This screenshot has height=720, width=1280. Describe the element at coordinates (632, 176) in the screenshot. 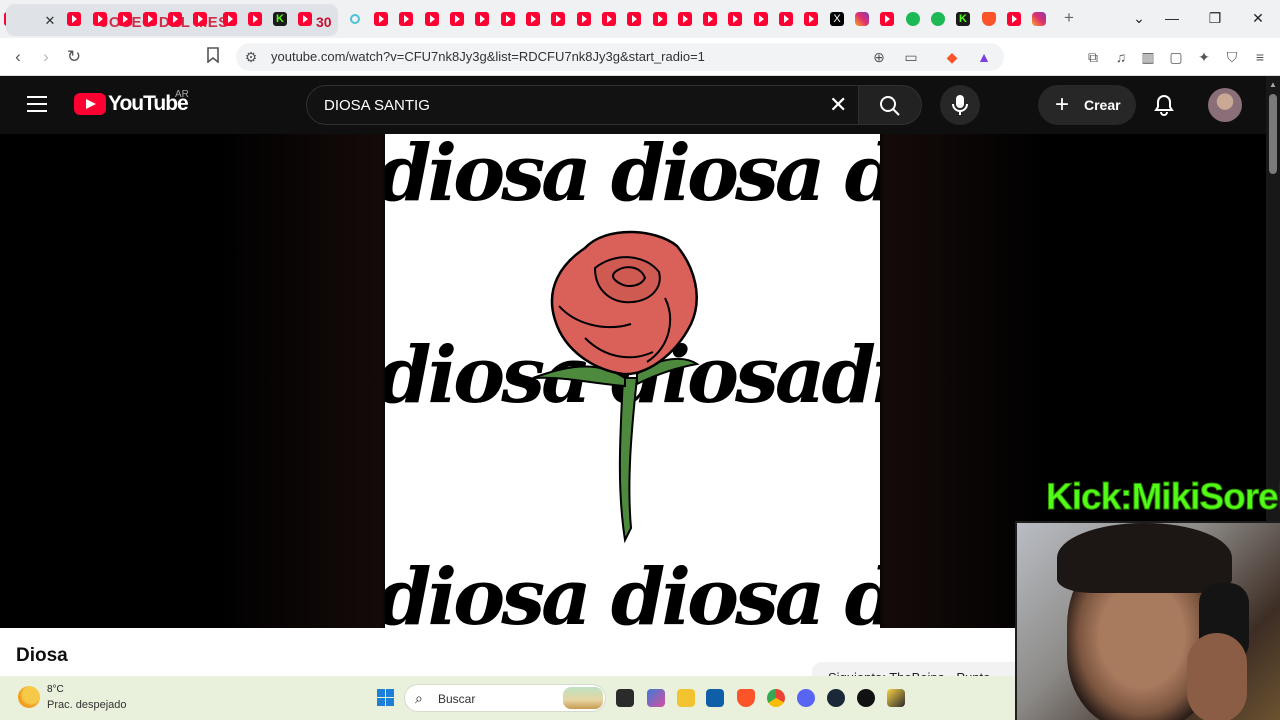

I see `thumbnail-text-row: diosa diosa diosa` at that location.